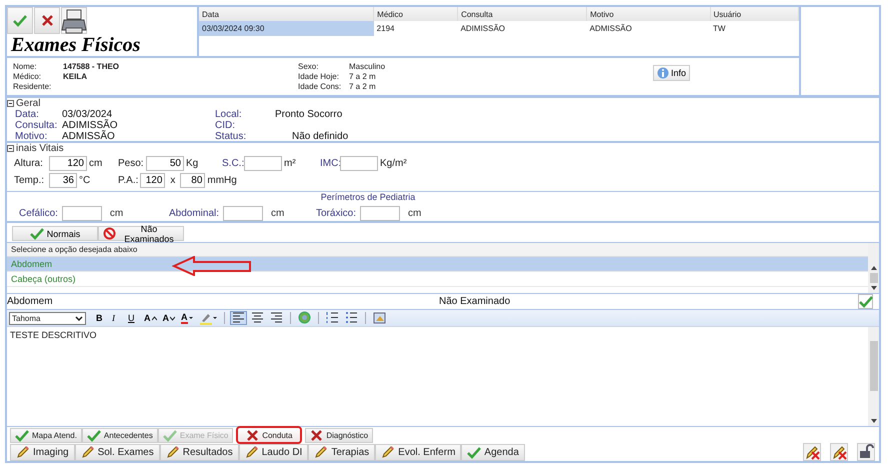 The height and width of the screenshot is (472, 890). Describe the element at coordinates (304, 318) in the screenshot. I see `link-button` at that location.